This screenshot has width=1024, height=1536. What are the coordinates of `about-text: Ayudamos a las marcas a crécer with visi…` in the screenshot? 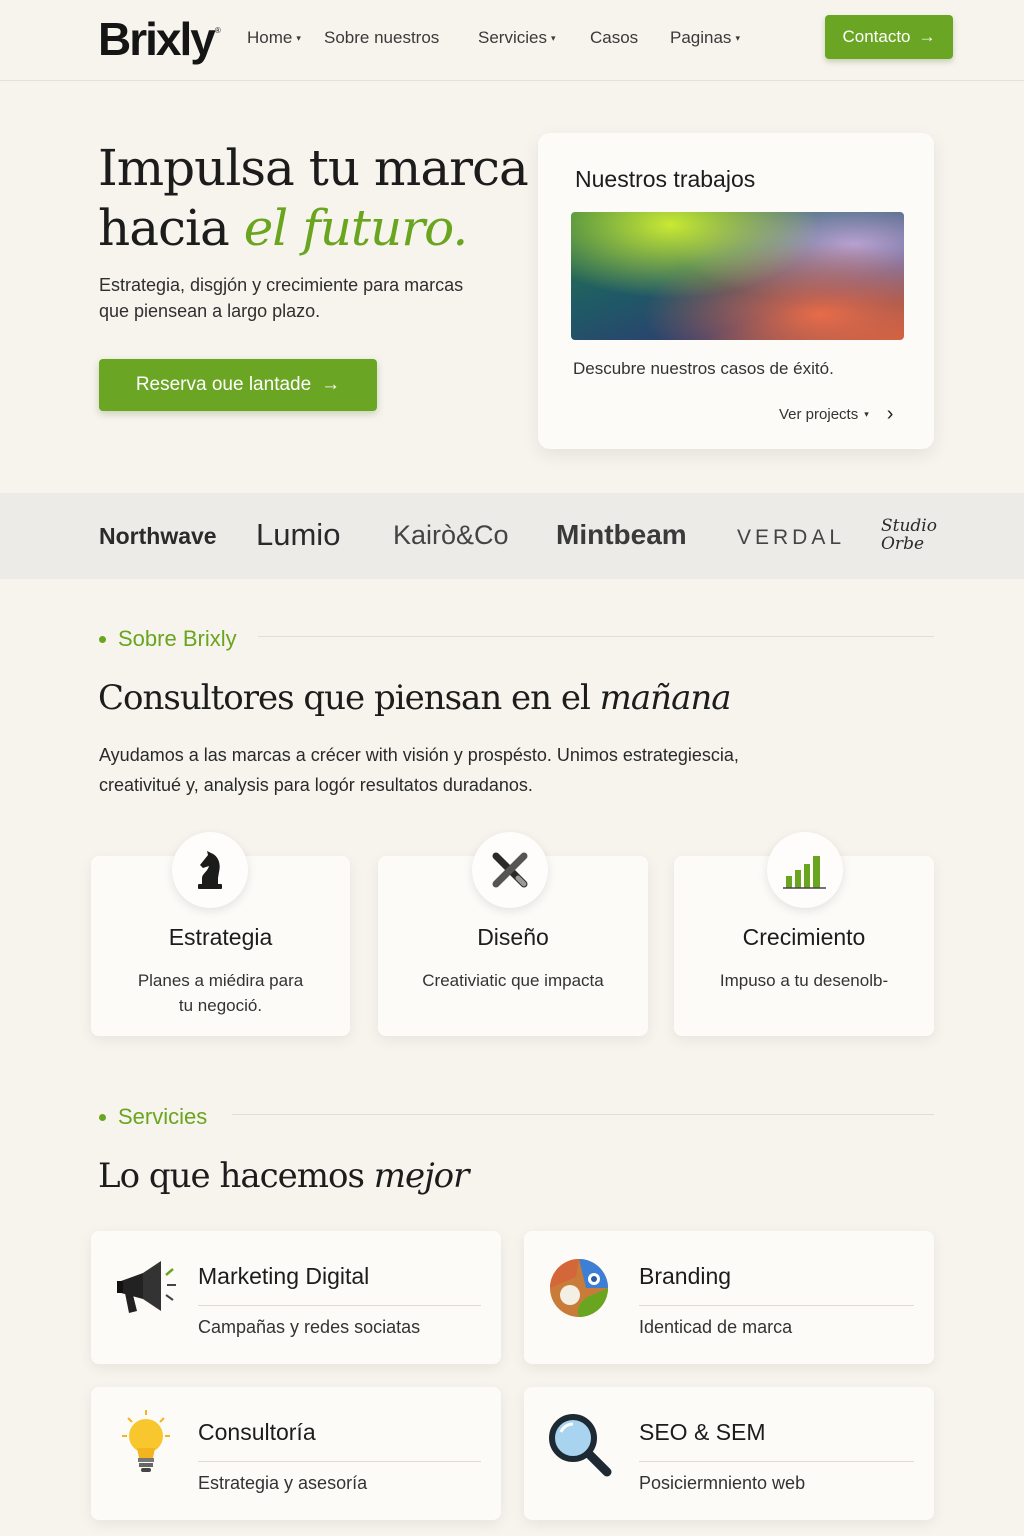 It's located at (419, 770).